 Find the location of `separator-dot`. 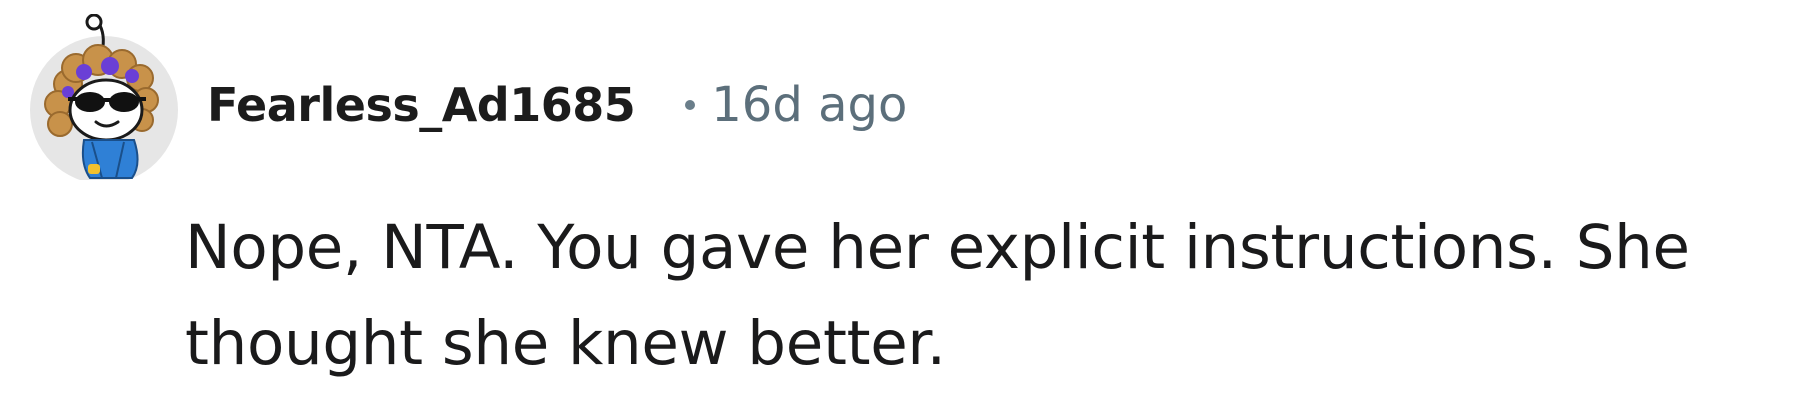

separator-dot is located at coordinates (690, 105).